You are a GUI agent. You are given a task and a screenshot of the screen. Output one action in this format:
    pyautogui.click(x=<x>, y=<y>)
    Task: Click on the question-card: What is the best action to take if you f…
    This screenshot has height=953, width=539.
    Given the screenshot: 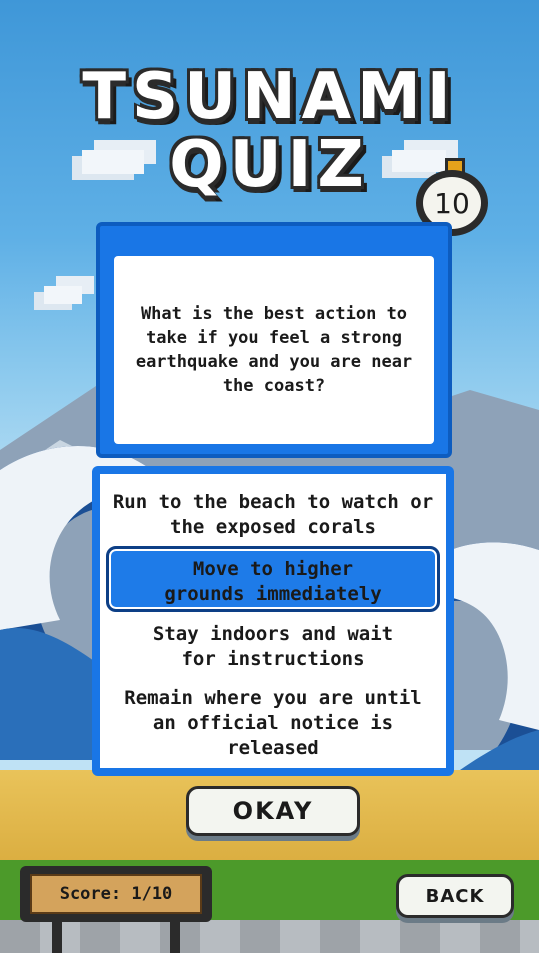 What is the action you would take?
    pyautogui.click(x=274, y=350)
    